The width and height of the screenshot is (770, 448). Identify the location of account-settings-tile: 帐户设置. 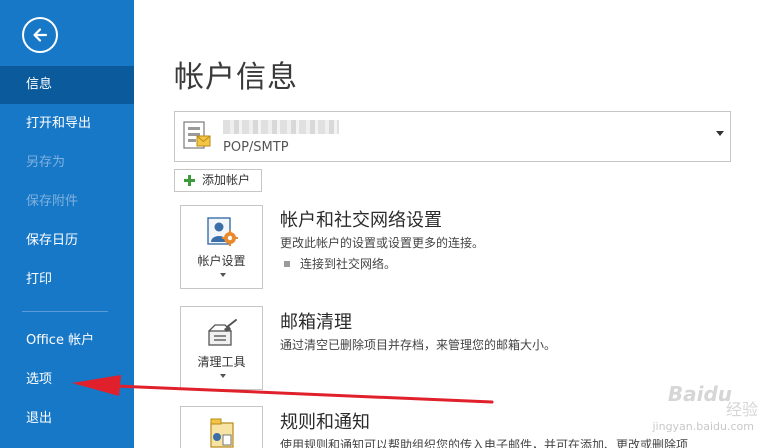
(221, 247).